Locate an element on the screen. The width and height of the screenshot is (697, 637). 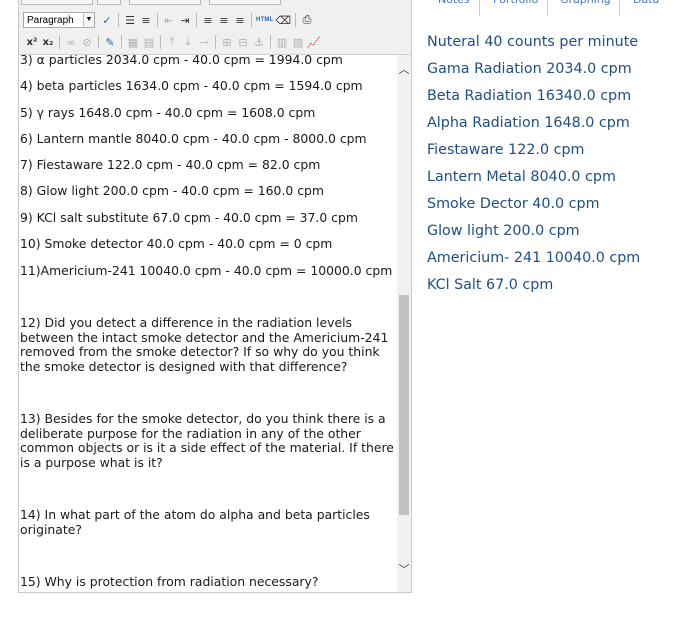
toolbar-top-strip is located at coordinates (215, 2).